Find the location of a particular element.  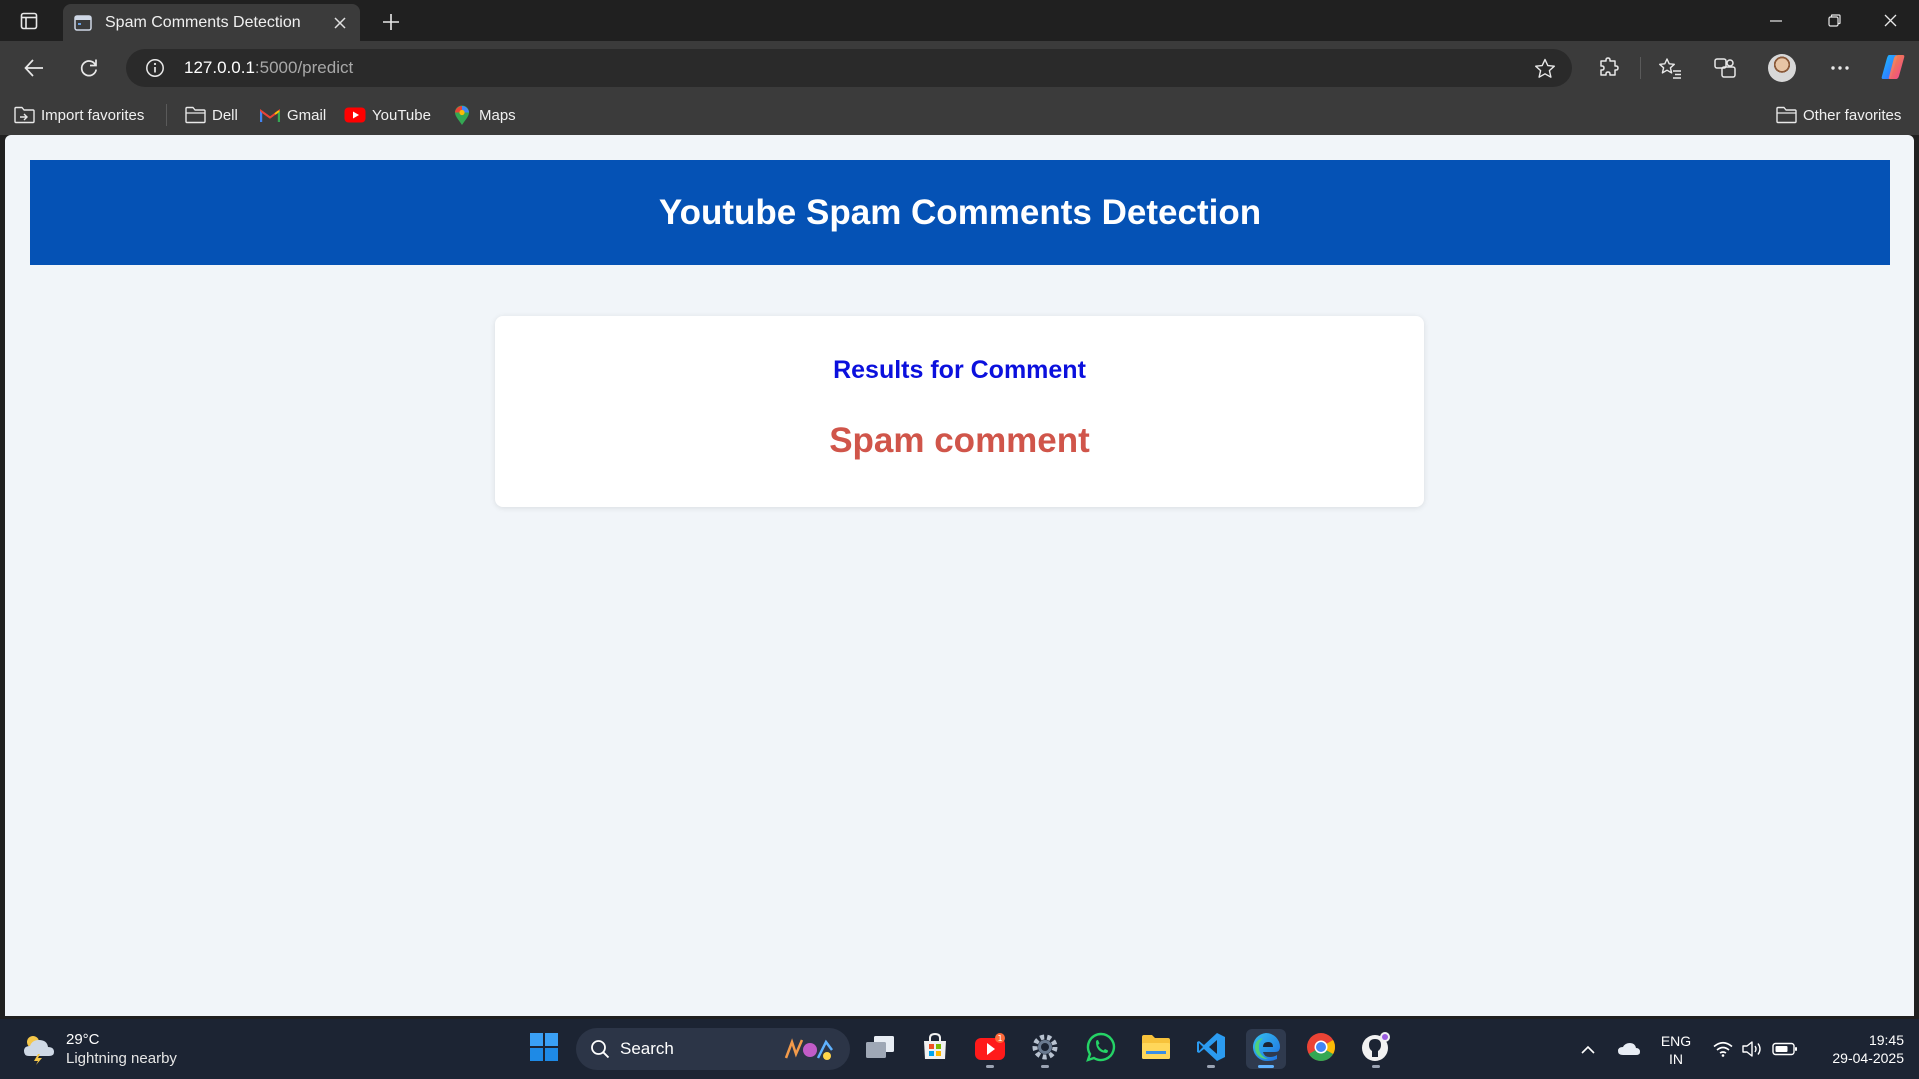

show-hidden-icons-chevron-up-icon is located at coordinates (1588, 1049).